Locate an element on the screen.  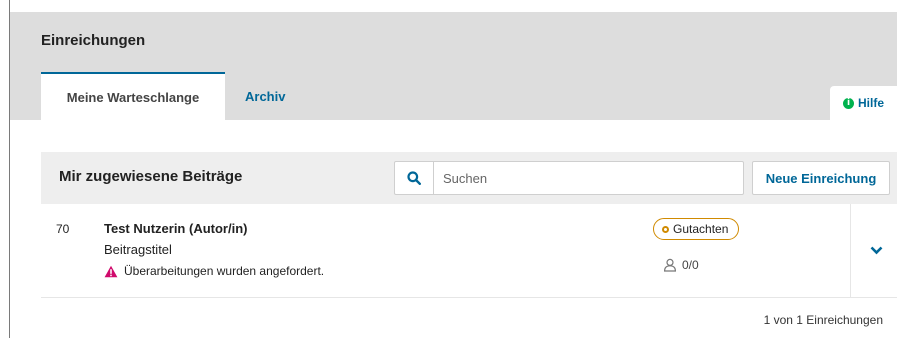
search-box is located at coordinates (569, 178).